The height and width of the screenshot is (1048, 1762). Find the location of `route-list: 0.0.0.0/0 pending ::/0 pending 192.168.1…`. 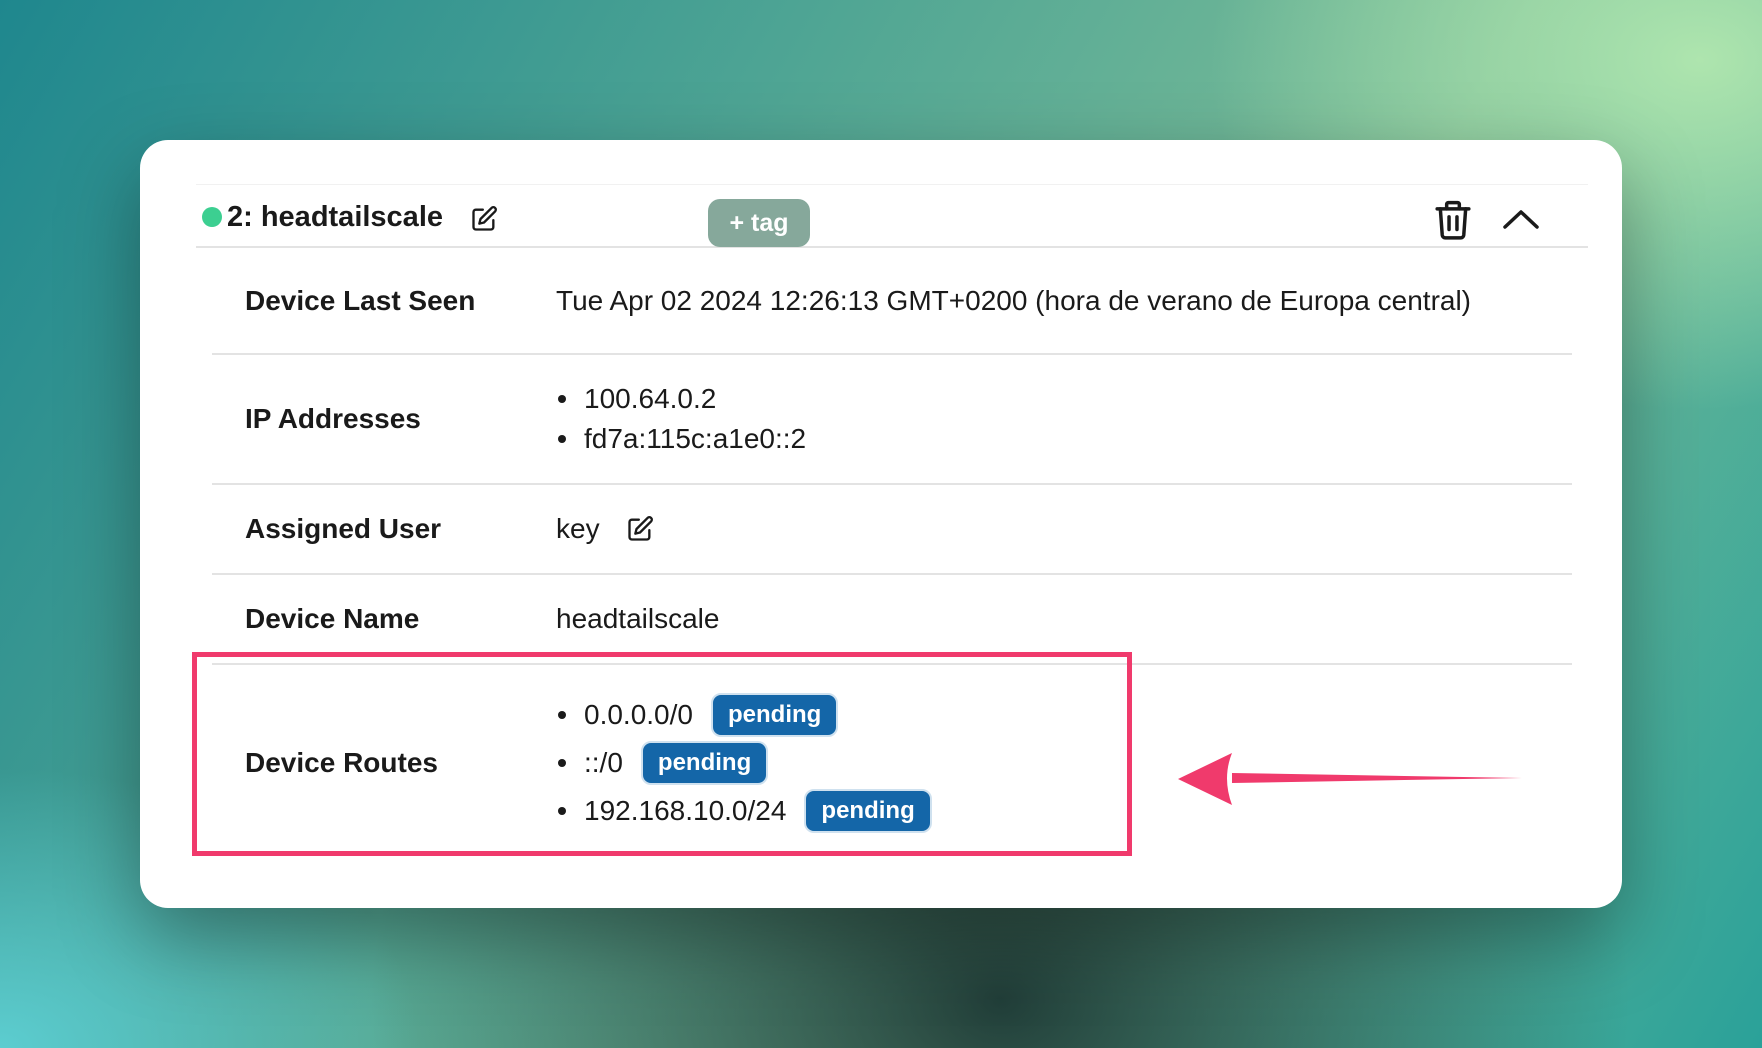

route-list: 0.0.0.0/0 pending ::/0 pending 192.168.1… is located at coordinates (744, 763).